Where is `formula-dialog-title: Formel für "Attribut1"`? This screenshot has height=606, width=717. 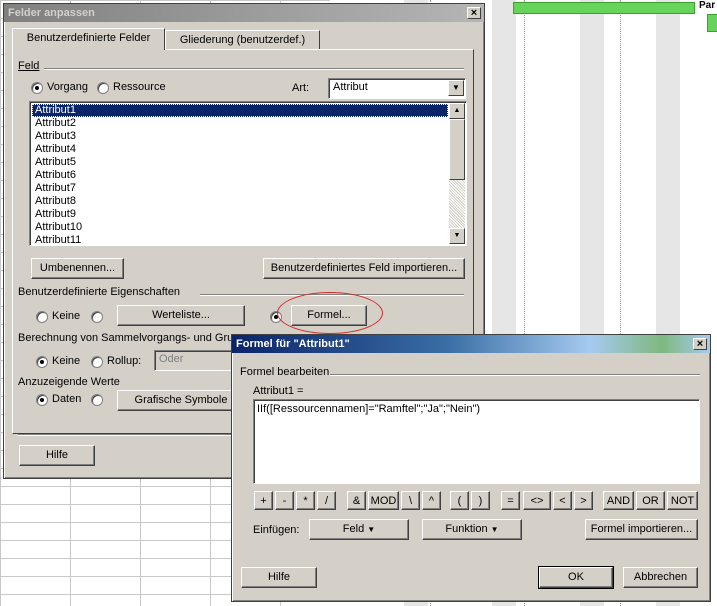 formula-dialog-title: Formel für "Attribut1" is located at coordinates (293, 344).